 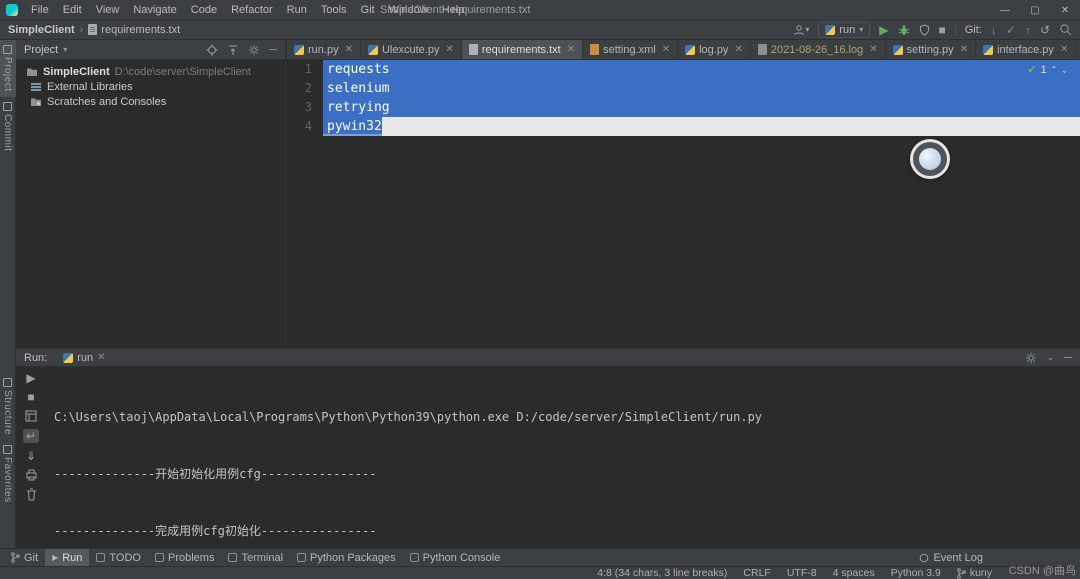 What do you see at coordinates (455, 10) in the screenshot?
I see `window-title: SimpleClient - requirements.txt` at bounding box center [455, 10].